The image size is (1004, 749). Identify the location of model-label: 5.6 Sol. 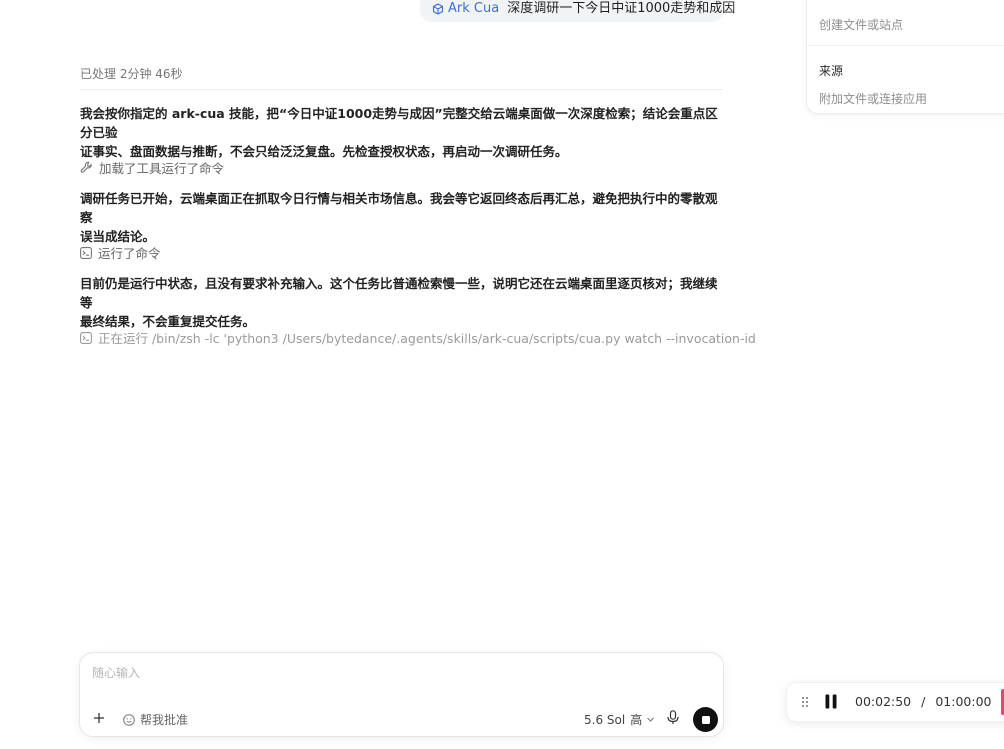
(605, 719).